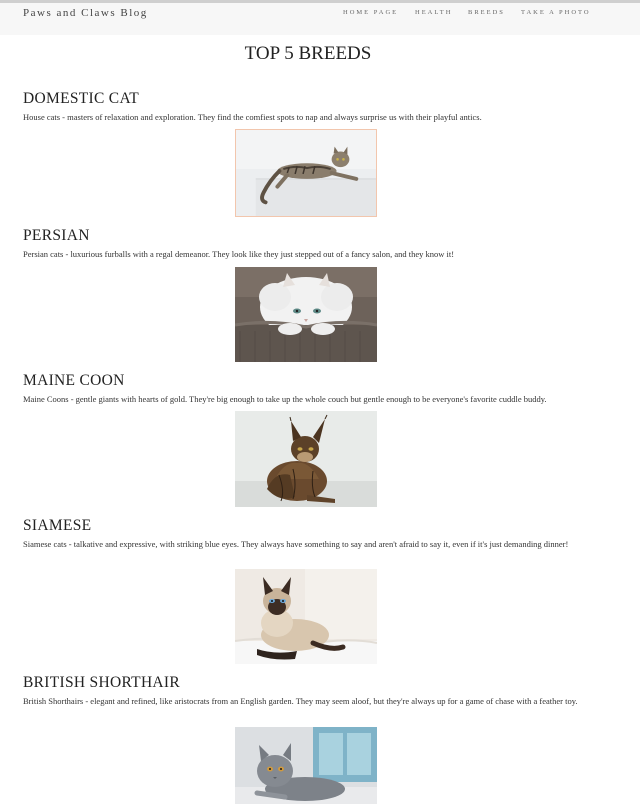  I want to click on siamese-cat-photo, so click(306, 616).